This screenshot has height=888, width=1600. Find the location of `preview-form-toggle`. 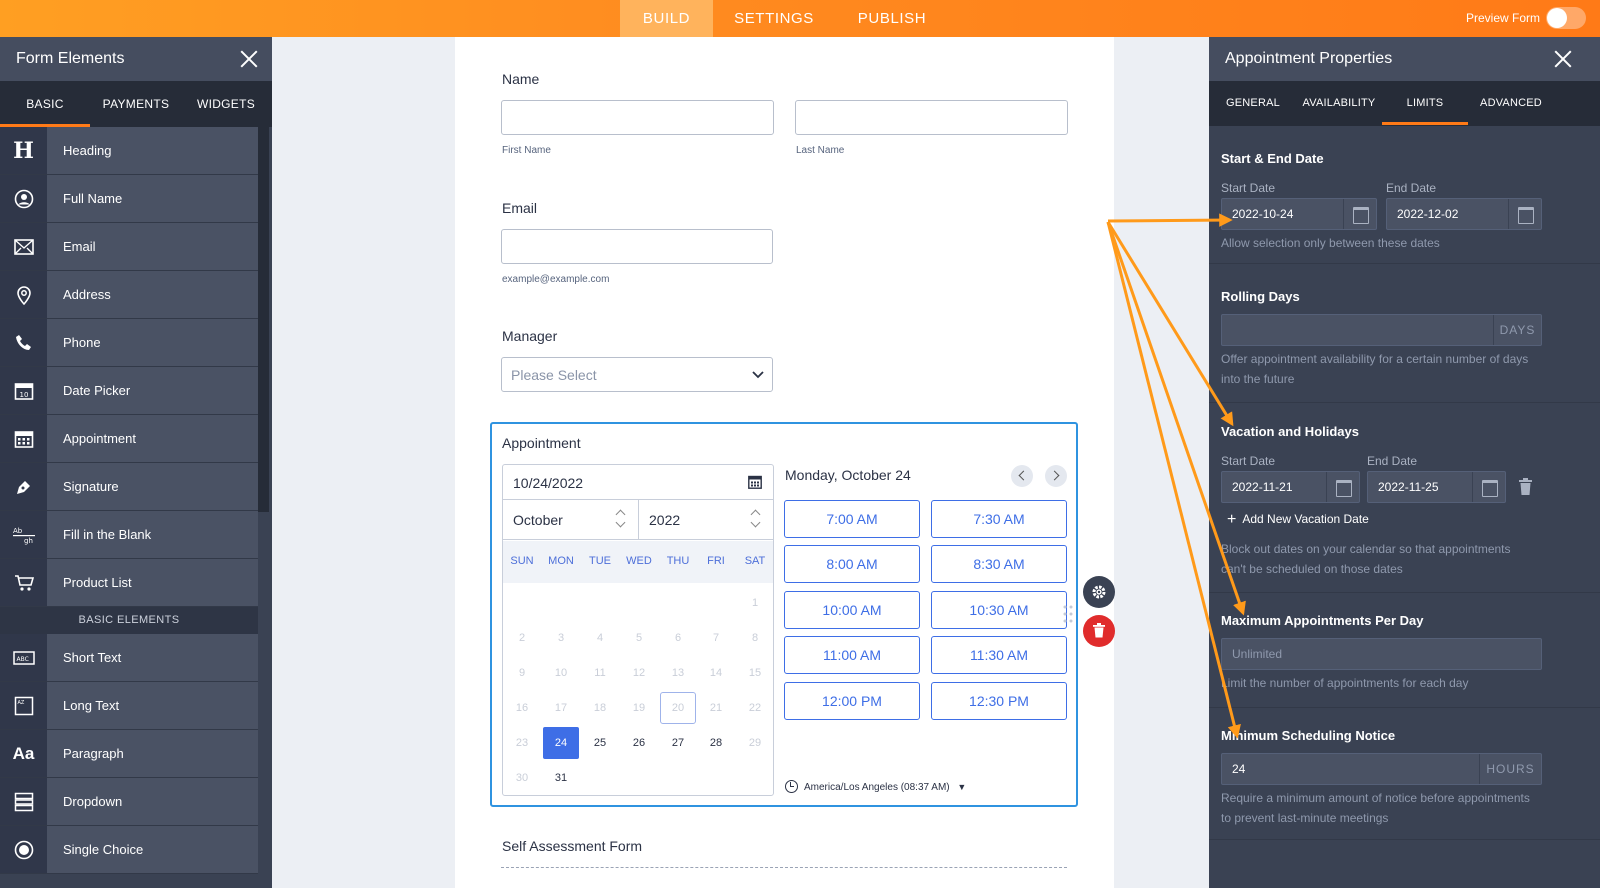

preview-form-toggle is located at coordinates (1566, 18).